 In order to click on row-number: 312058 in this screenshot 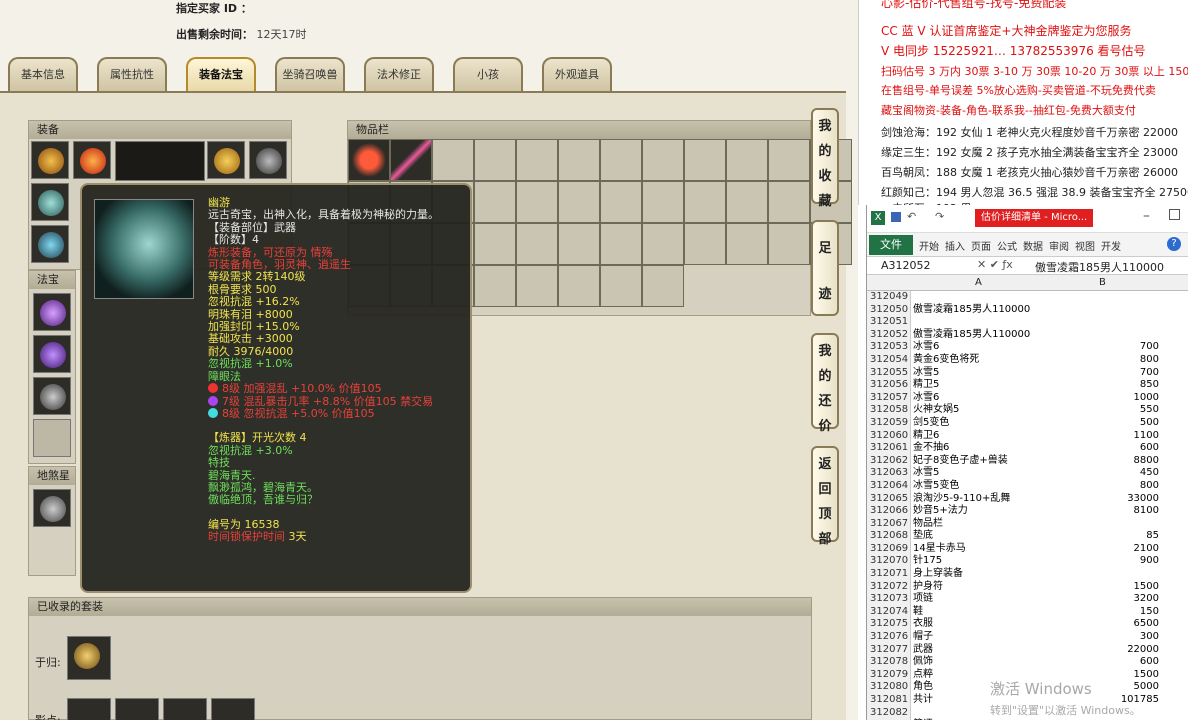, I will do `click(889, 410)`.